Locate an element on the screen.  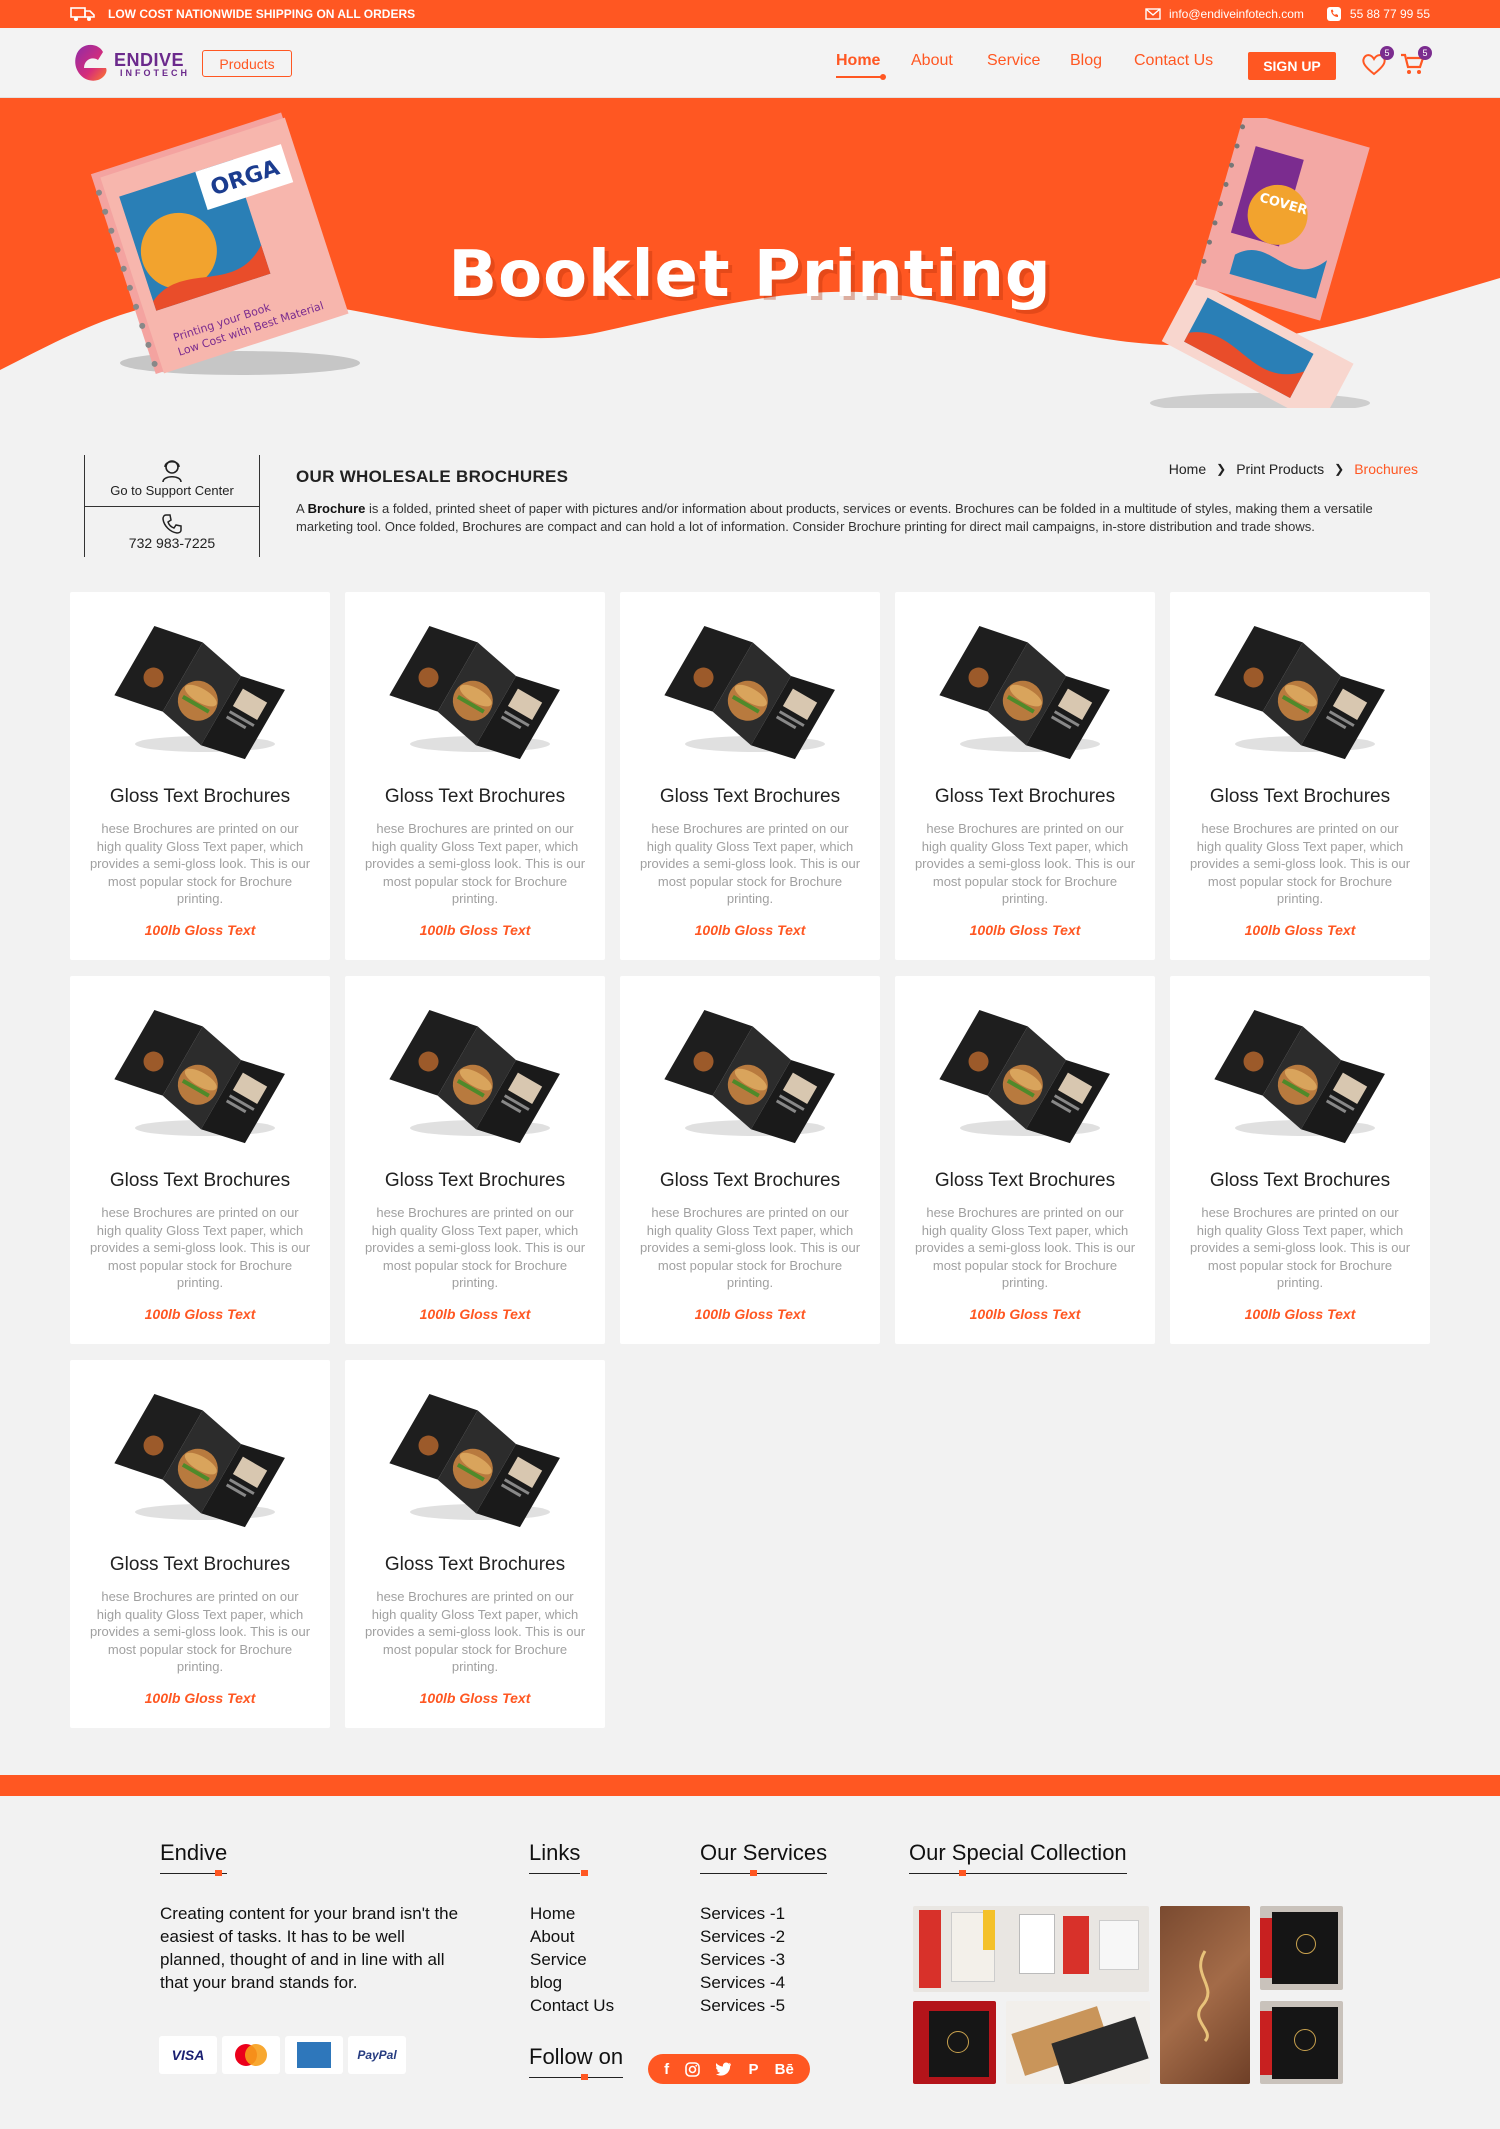
wishlist-button: 5 is located at coordinates (1377, 63).